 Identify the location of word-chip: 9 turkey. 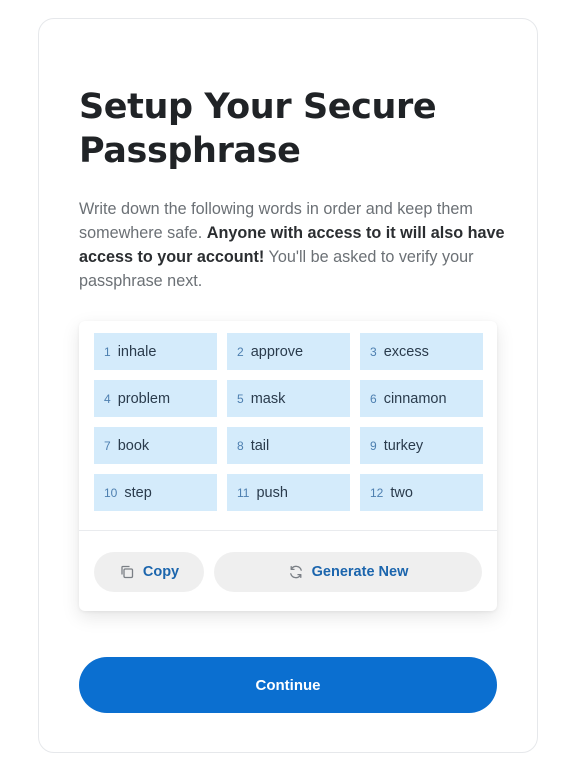
(421, 445).